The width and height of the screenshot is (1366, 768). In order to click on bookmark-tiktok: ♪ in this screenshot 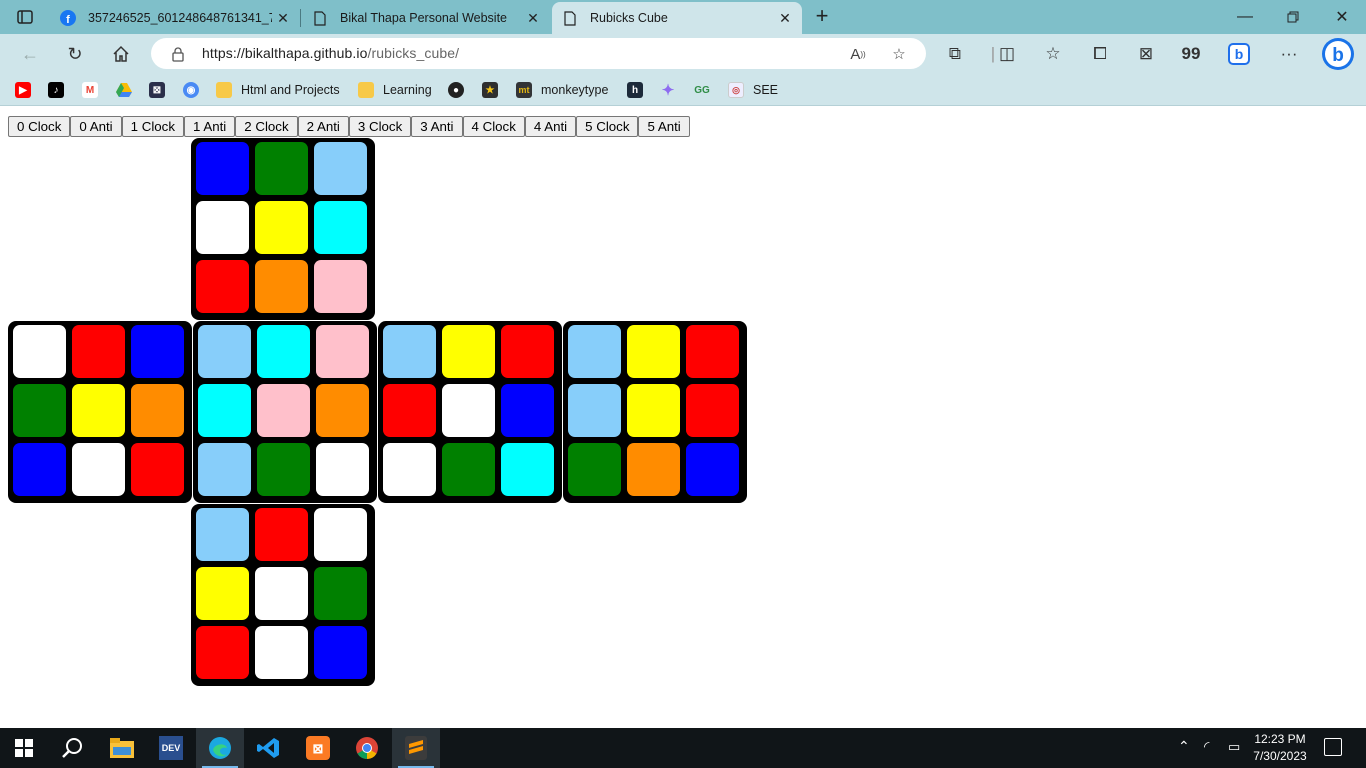, I will do `click(56, 90)`.